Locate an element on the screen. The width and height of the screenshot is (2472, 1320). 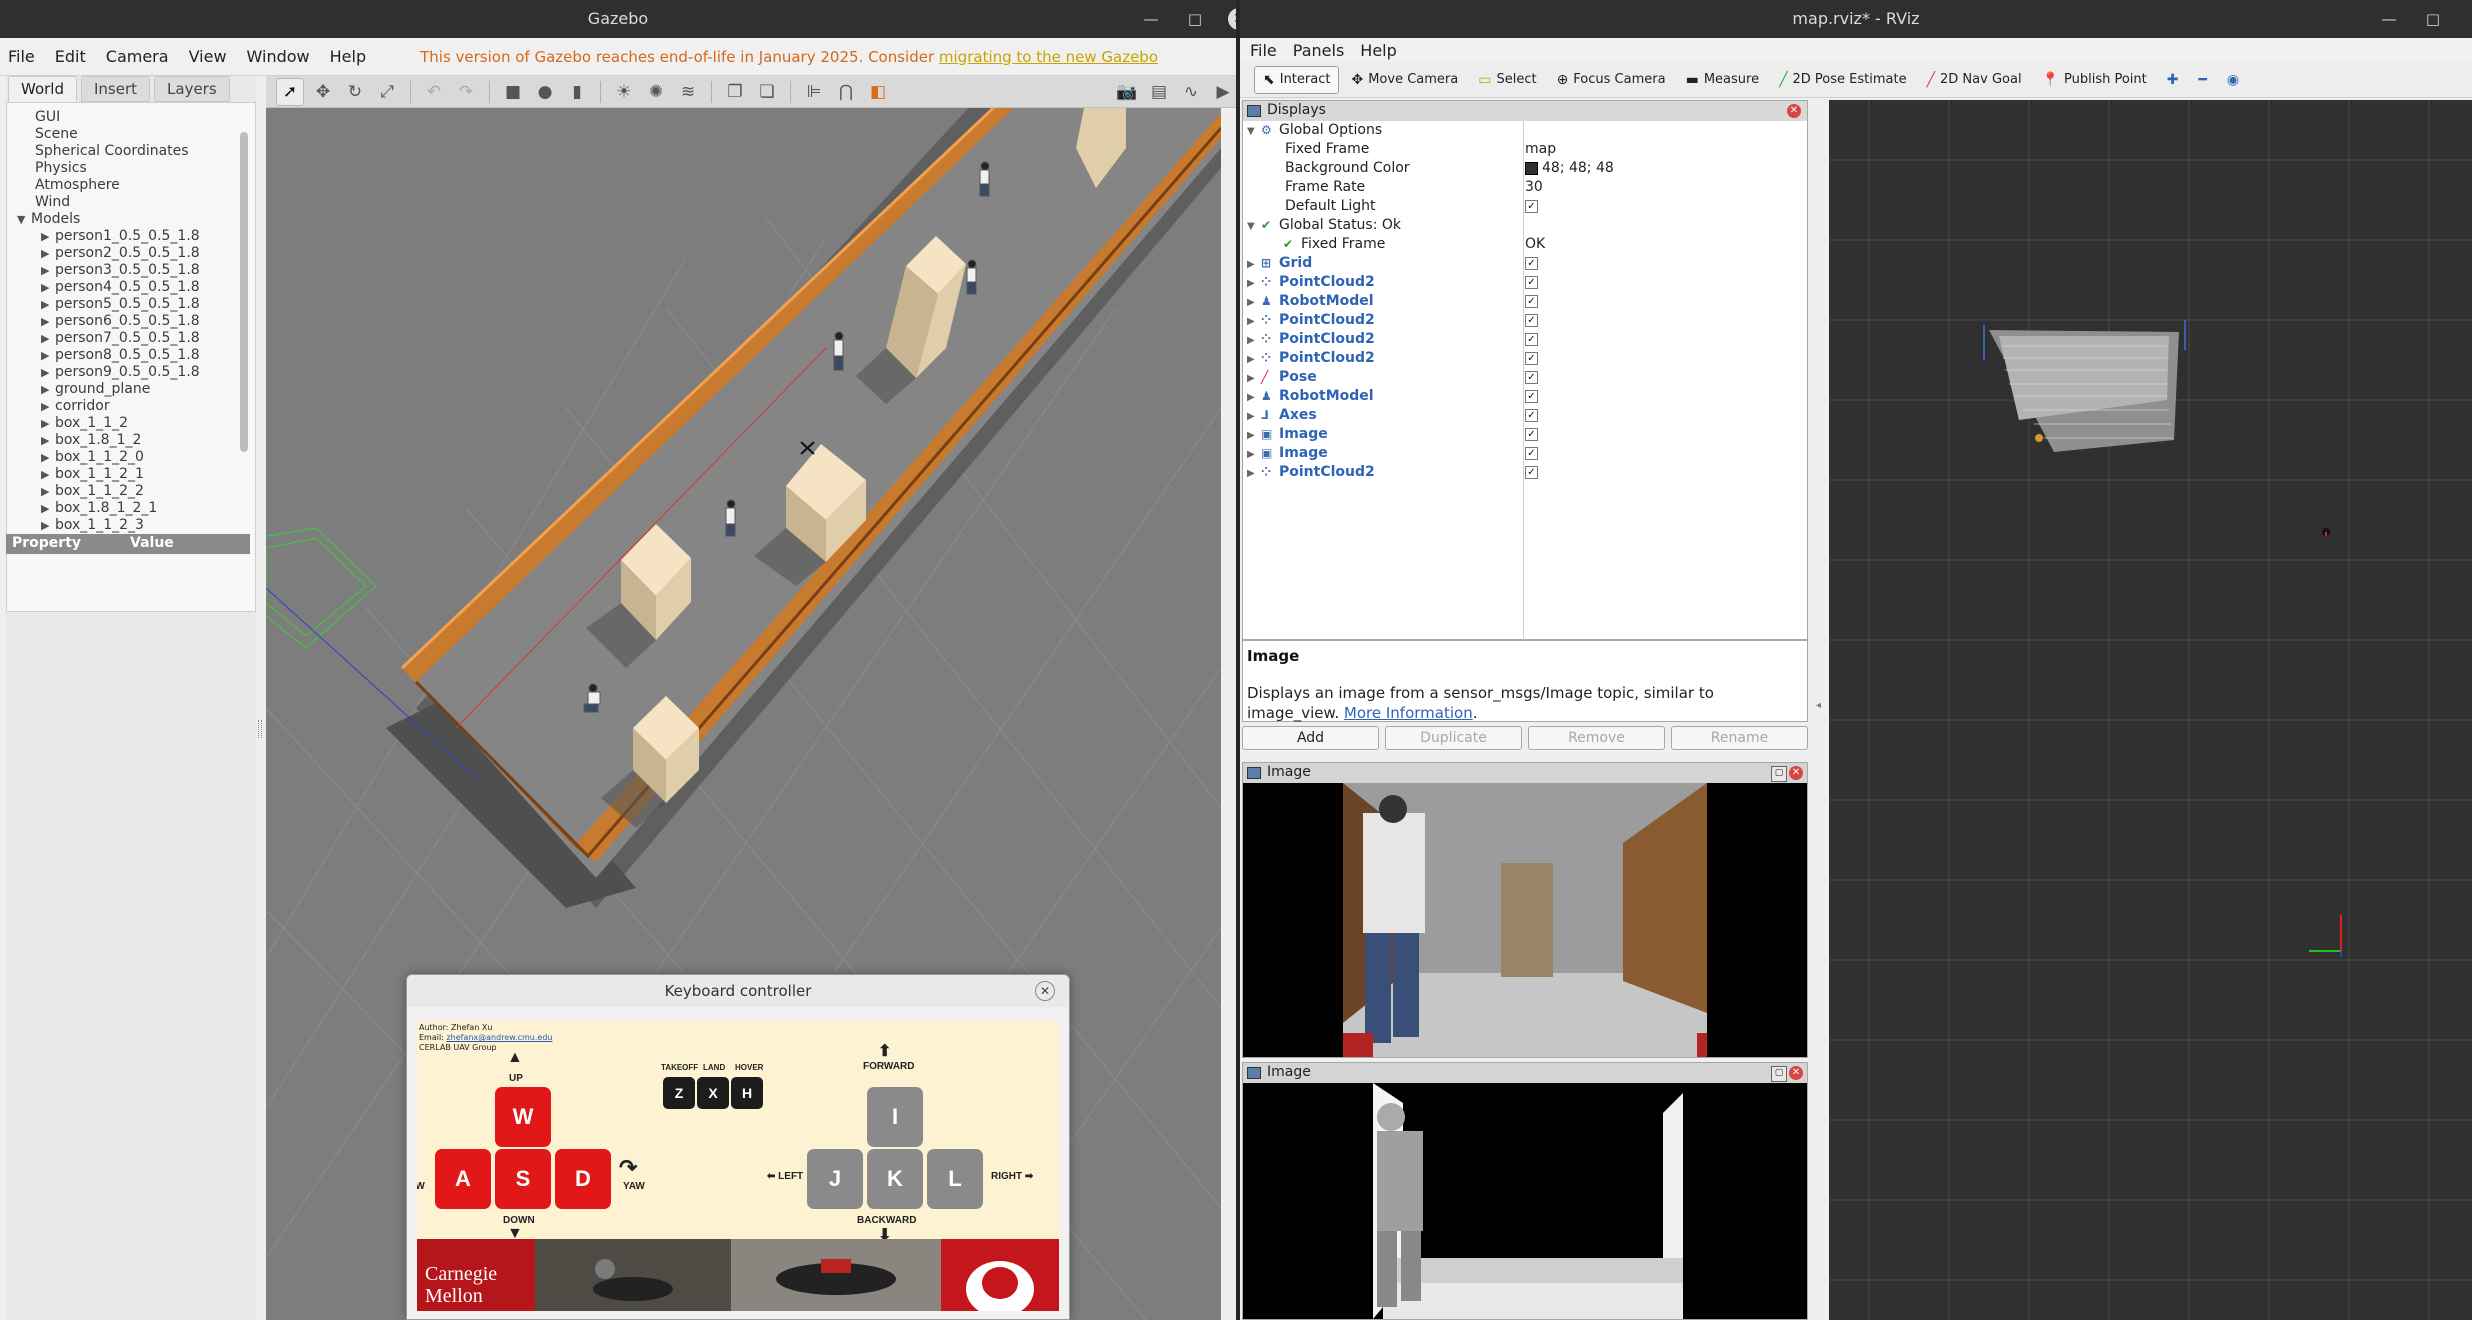
tree-item-atmosphere: Atmosphere is located at coordinates (77, 185).